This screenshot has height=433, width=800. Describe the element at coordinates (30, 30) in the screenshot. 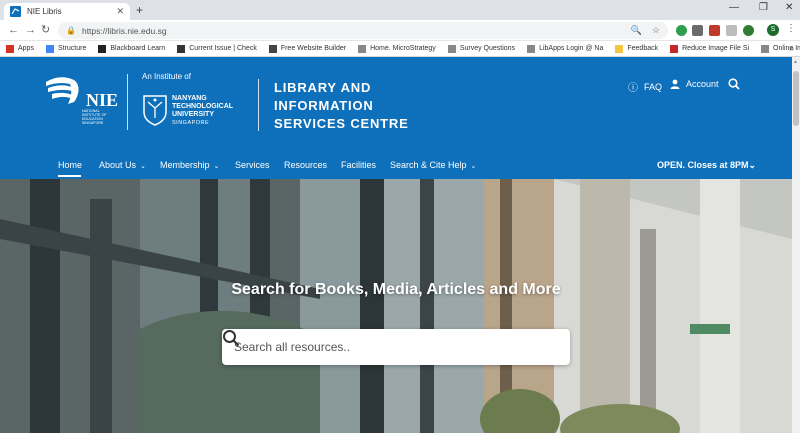

I see `forward-icon: →` at that location.